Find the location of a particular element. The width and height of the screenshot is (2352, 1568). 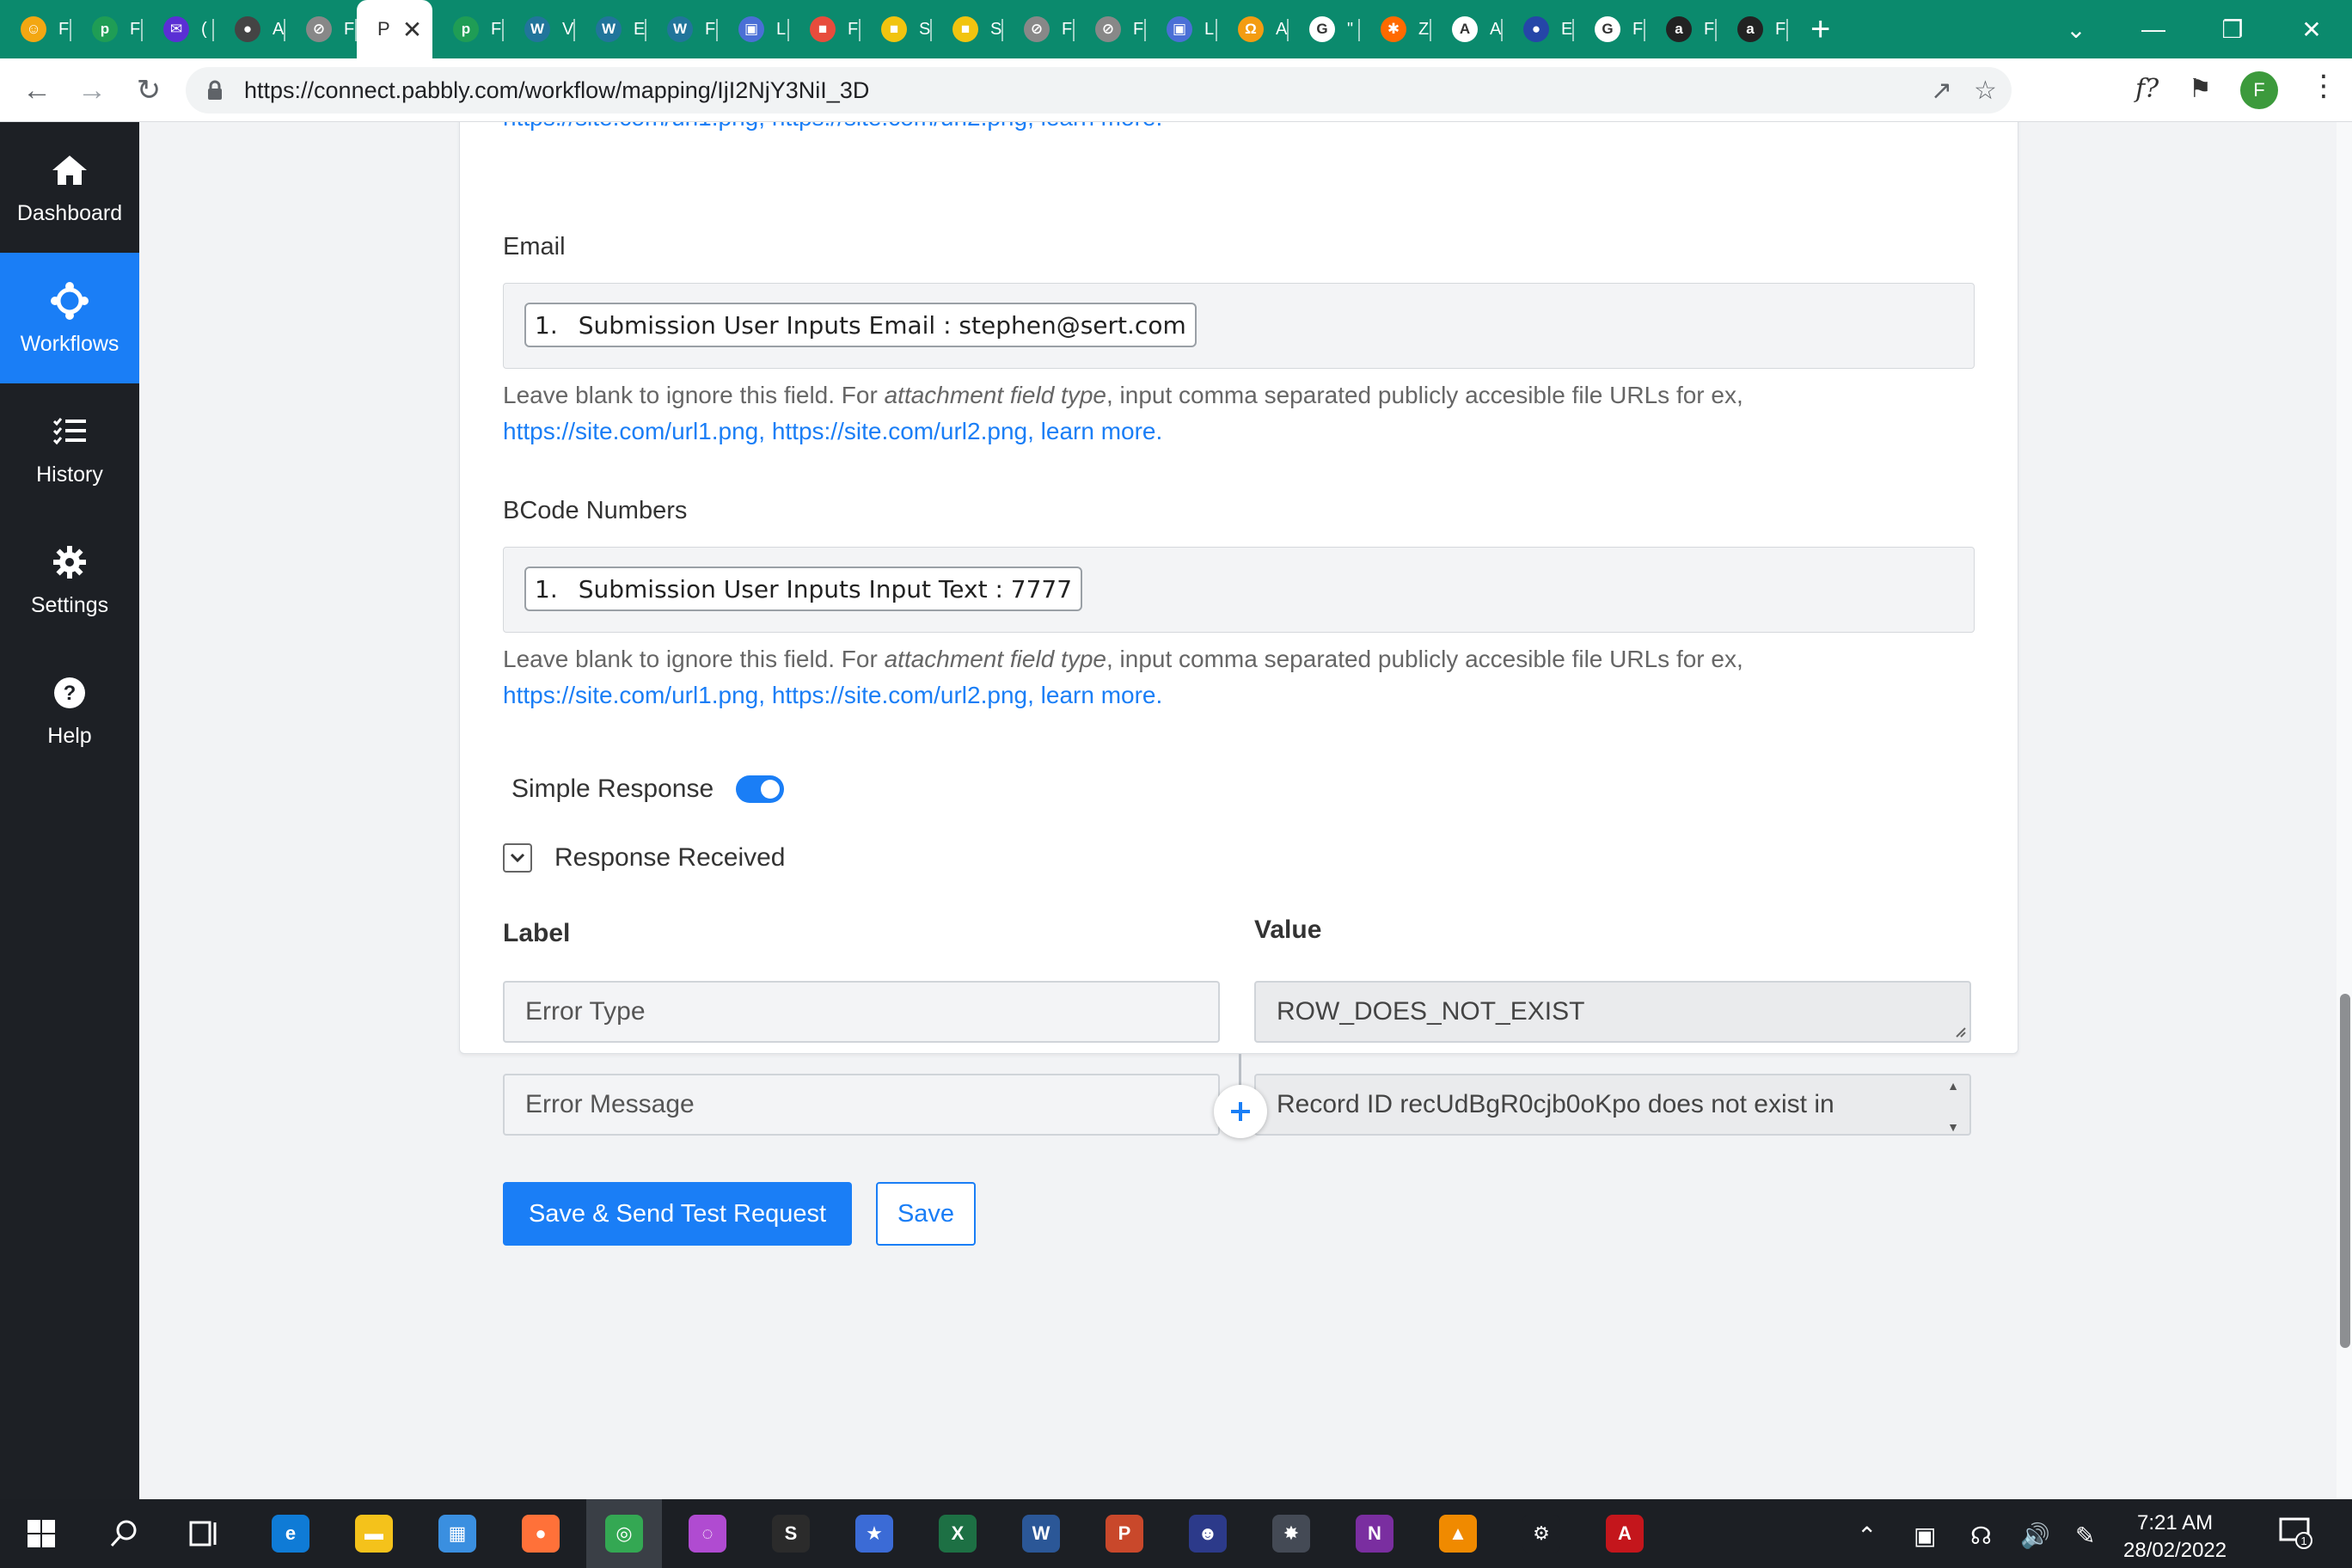

sidebar-item-history: History is located at coordinates (69, 448).